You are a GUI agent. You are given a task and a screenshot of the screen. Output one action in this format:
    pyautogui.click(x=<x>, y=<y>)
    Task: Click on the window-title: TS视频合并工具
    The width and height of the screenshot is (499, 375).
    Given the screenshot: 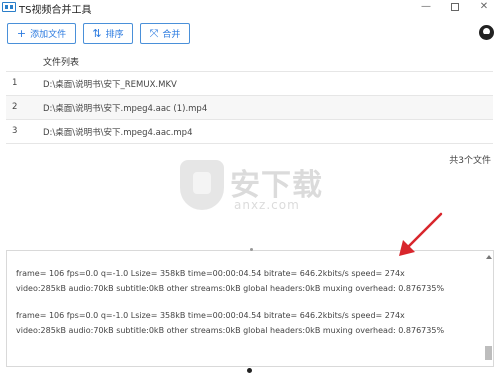 What is the action you would take?
    pyautogui.click(x=55, y=10)
    